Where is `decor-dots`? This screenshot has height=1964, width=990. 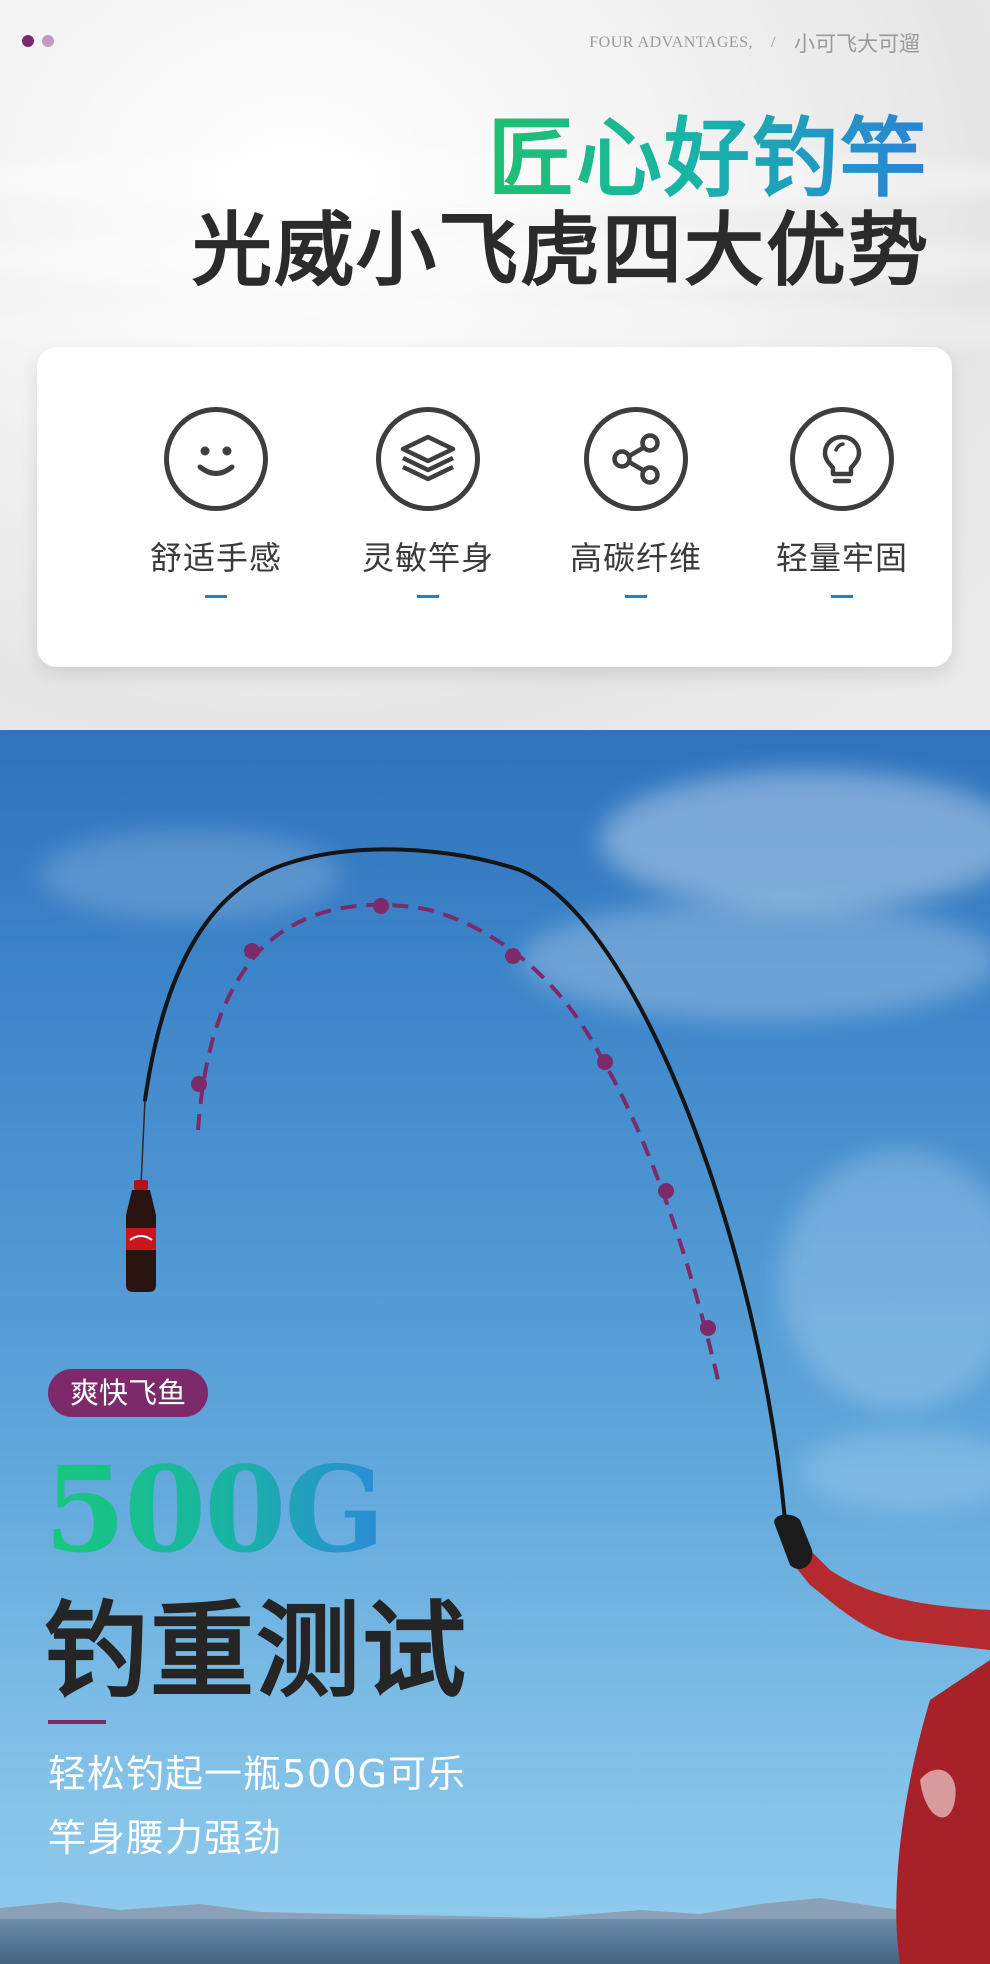 decor-dots is located at coordinates (38, 41).